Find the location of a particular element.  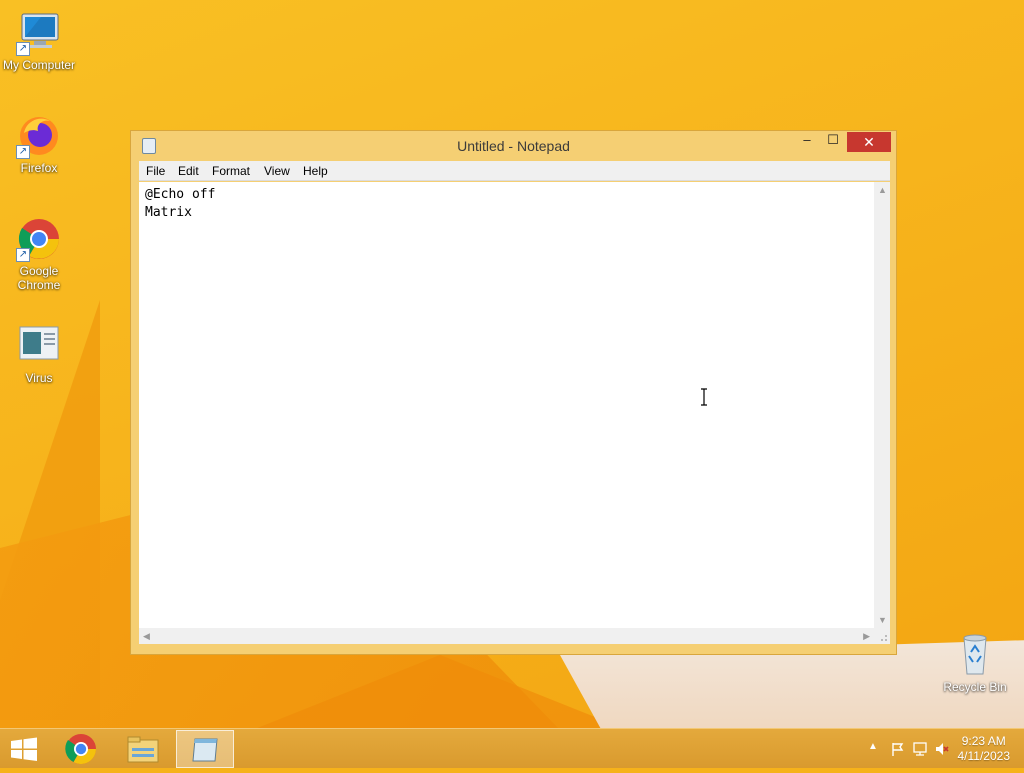

taskbar: ▲ 9:23 AM 4/11/2023 is located at coordinates (512, 748).